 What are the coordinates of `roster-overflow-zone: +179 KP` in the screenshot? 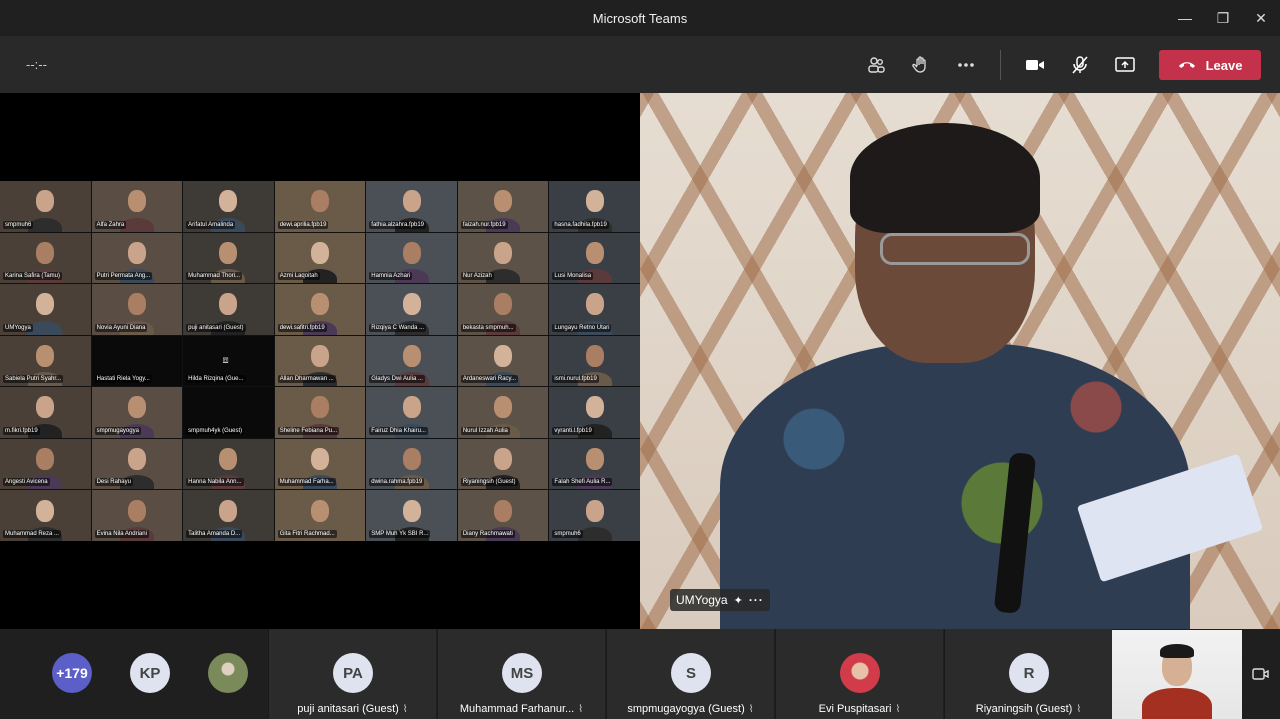 It's located at (134, 674).